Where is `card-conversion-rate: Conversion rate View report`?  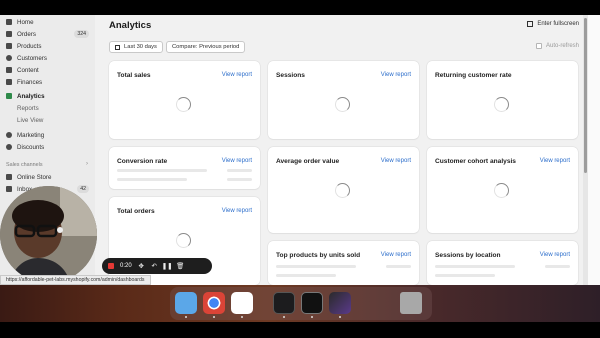 card-conversion-rate: Conversion rate View report is located at coordinates (184, 168).